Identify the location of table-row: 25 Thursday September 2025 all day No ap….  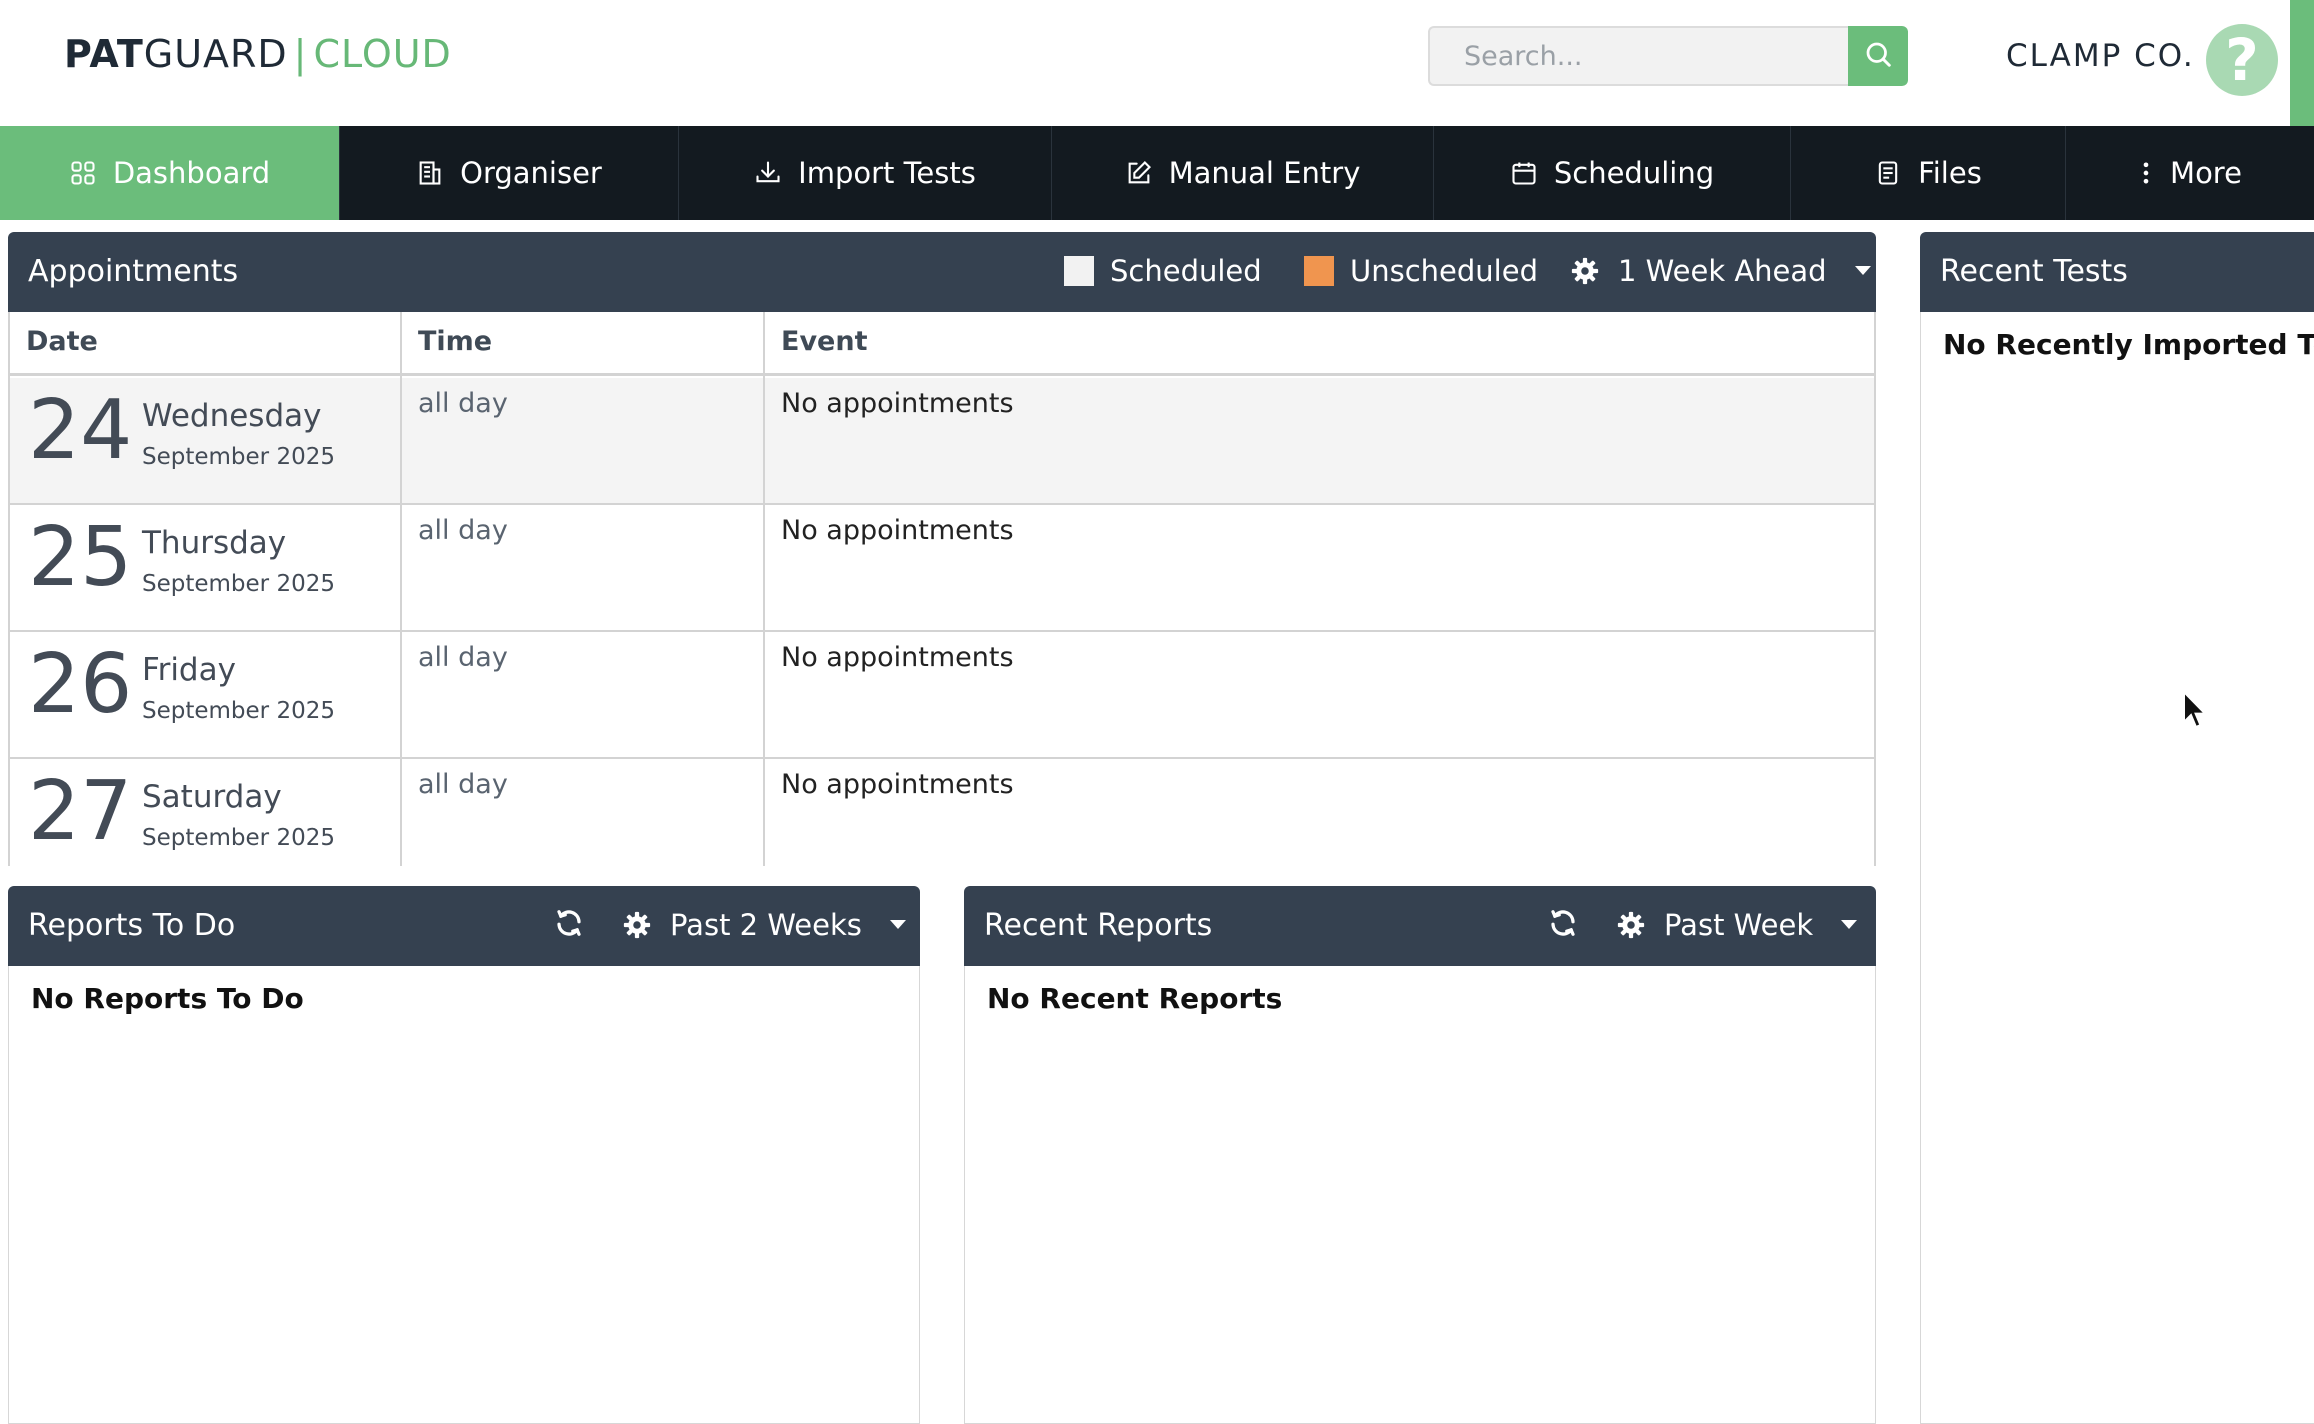
(942, 568).